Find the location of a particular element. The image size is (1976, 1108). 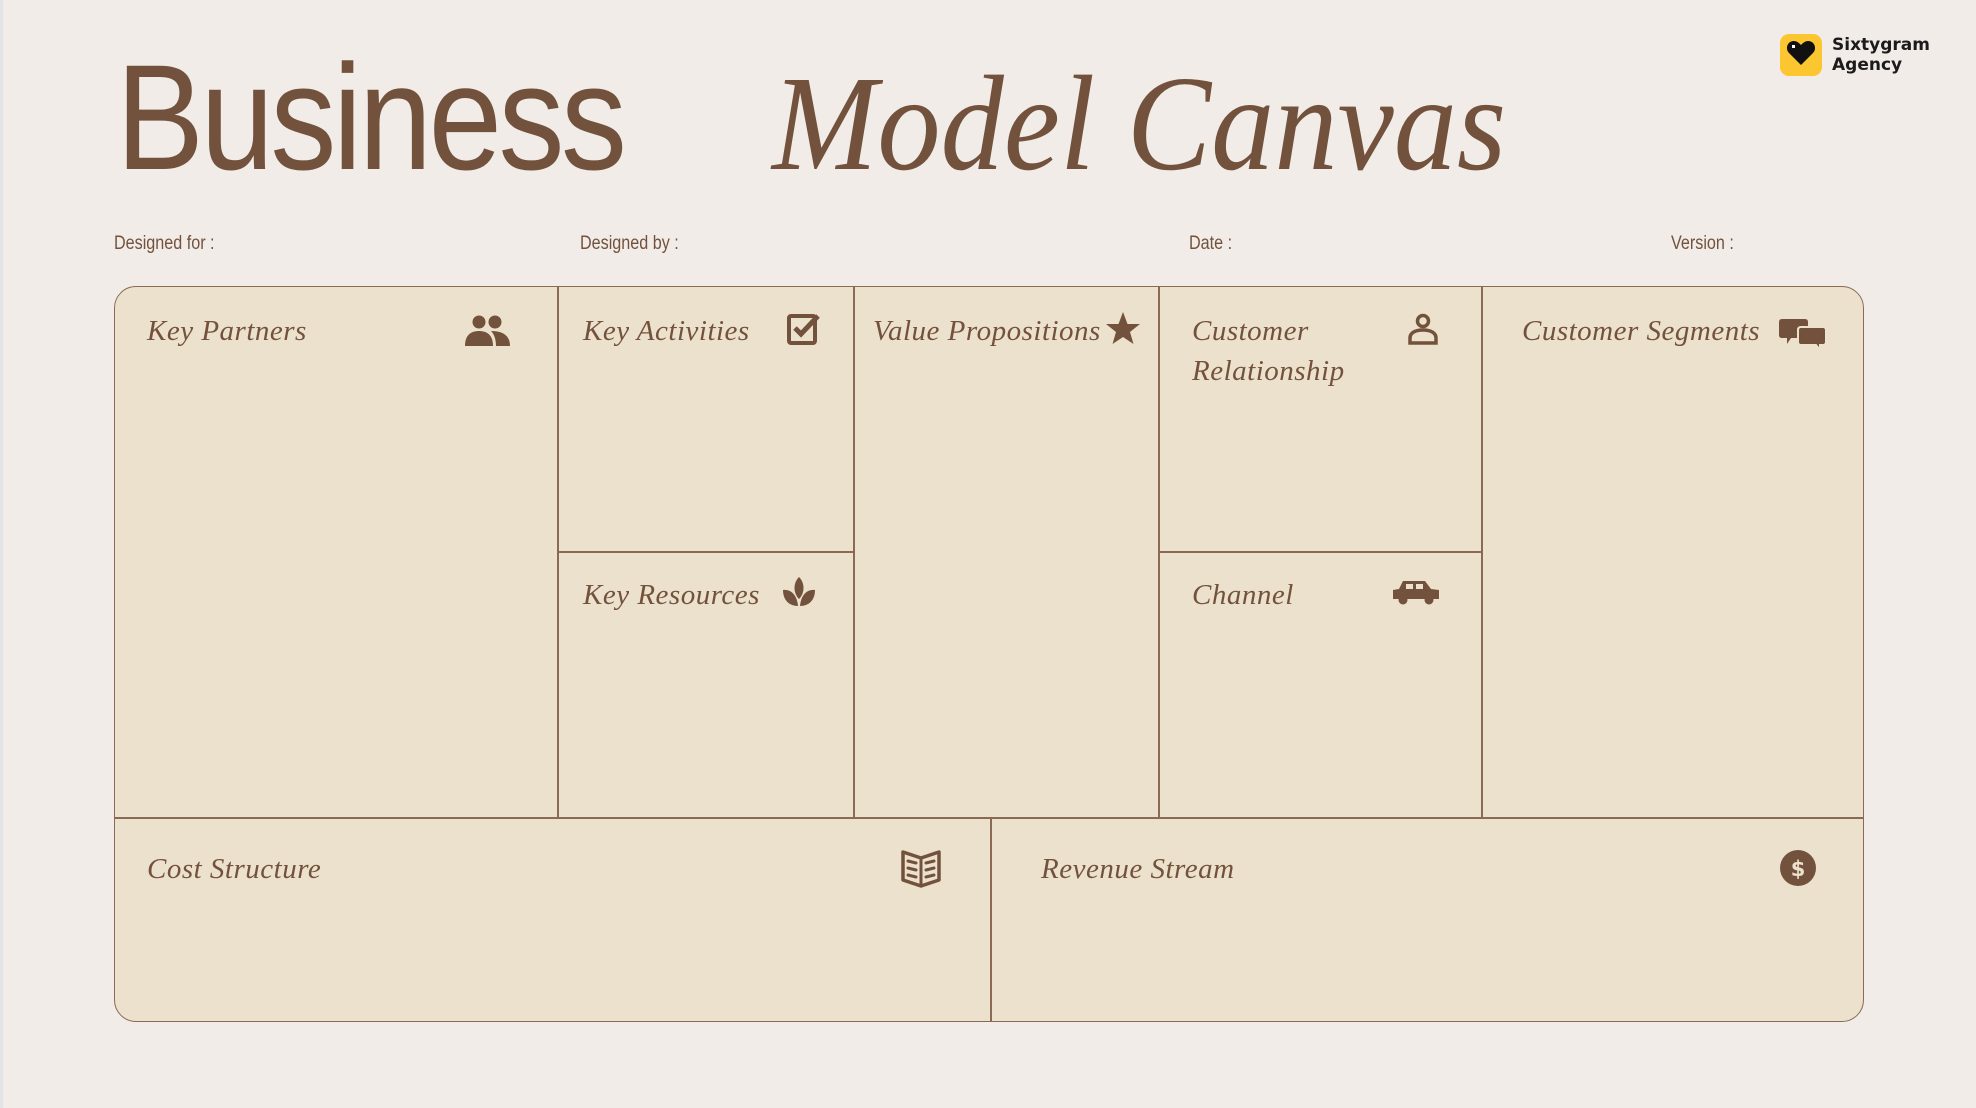

checkbox-icon is located at coordinates (804, 329).